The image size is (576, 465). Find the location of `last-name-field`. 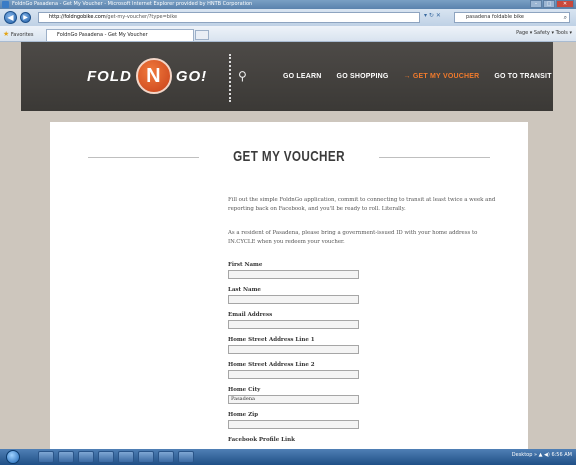

last-name-field is located at coordinates (293, 299).